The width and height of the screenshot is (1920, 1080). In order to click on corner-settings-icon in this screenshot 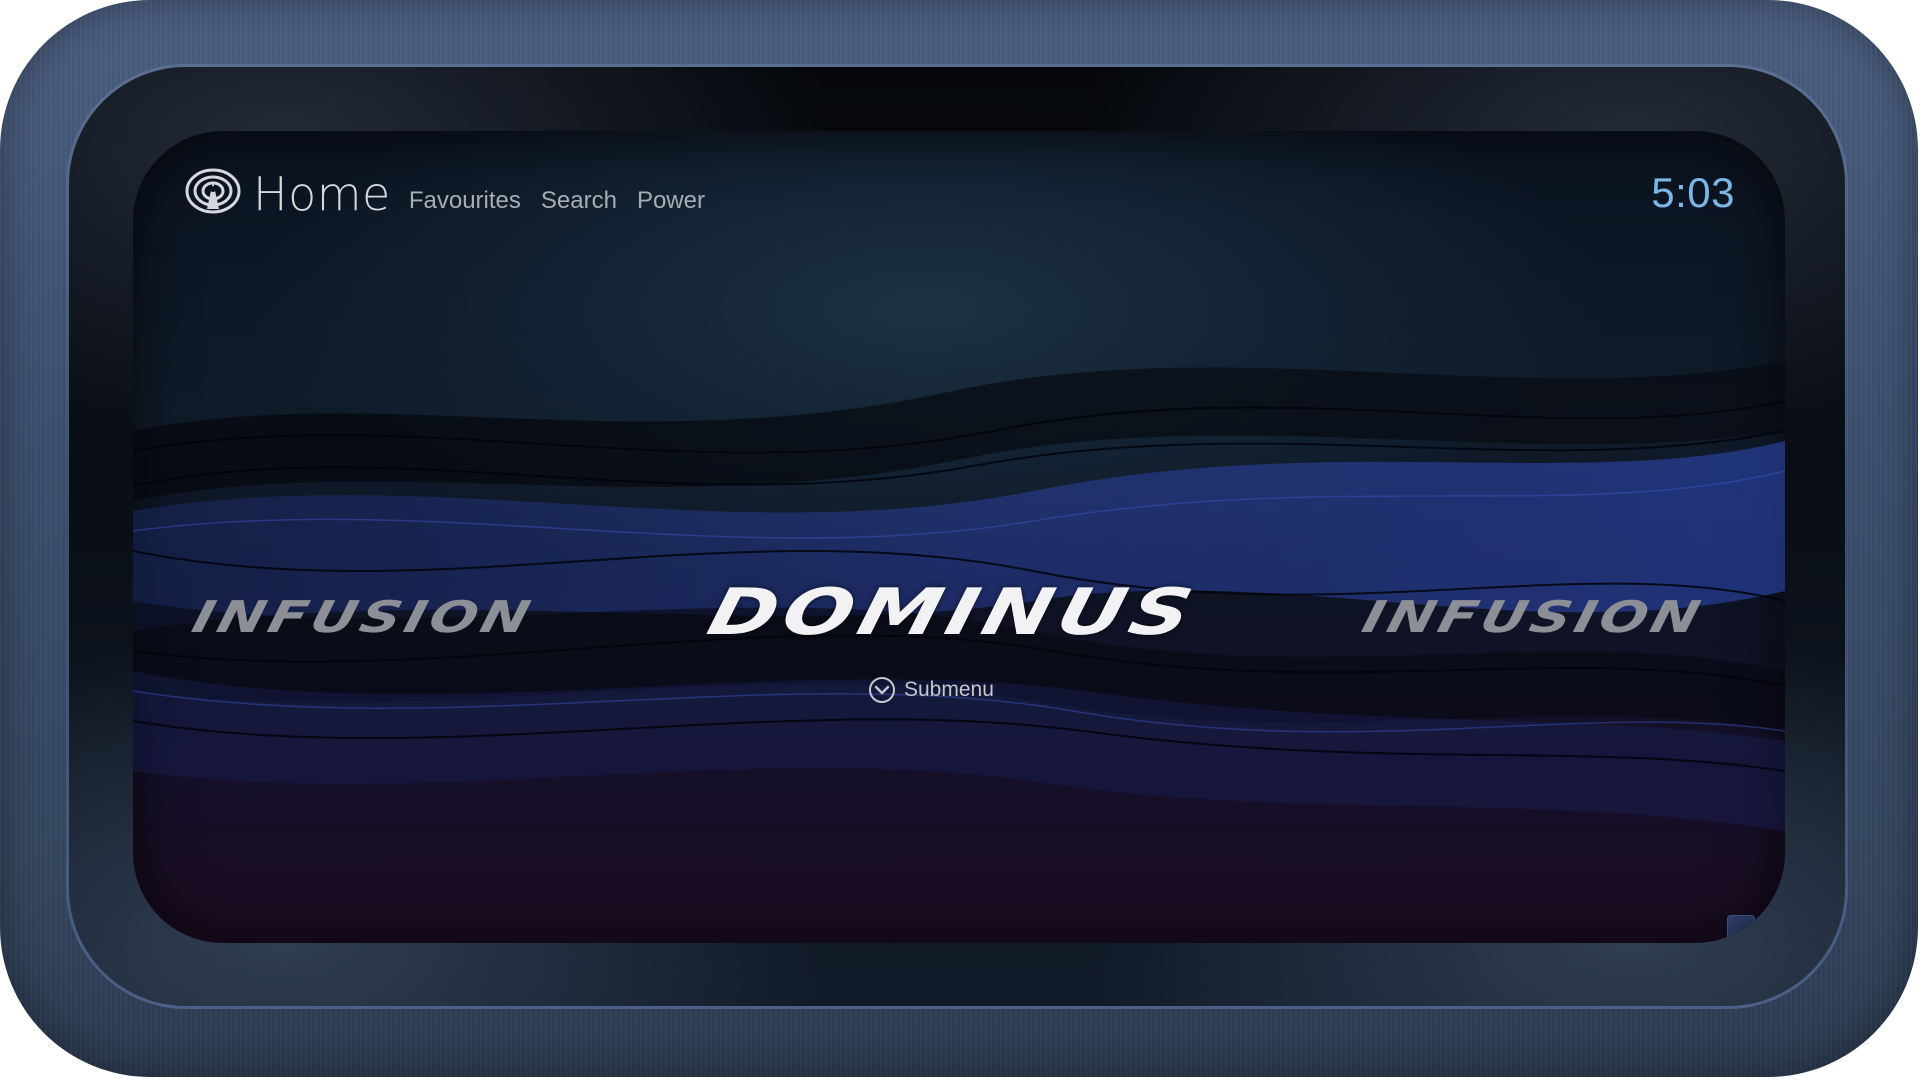, I will do `click(1741, 929)`.